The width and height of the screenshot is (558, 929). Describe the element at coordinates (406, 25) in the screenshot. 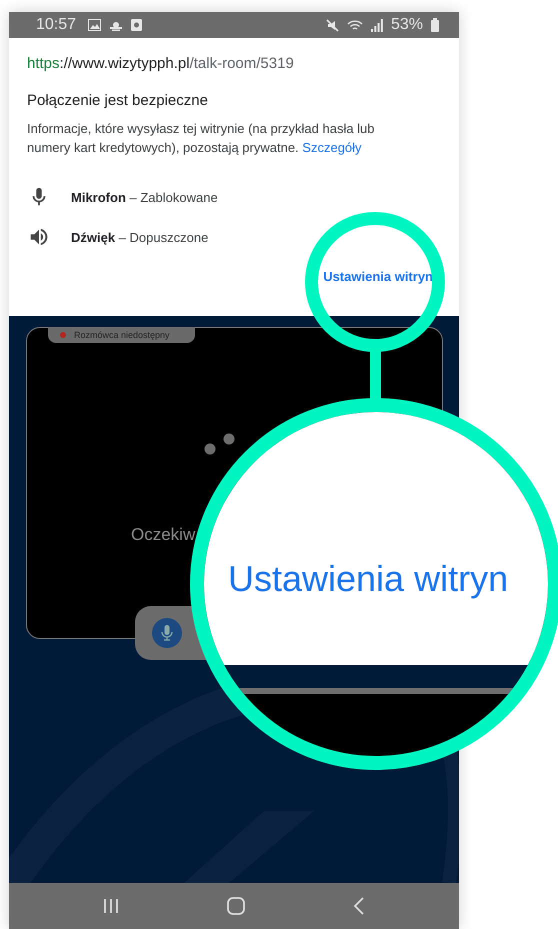

I see `battery-percent: 53%` at that location.